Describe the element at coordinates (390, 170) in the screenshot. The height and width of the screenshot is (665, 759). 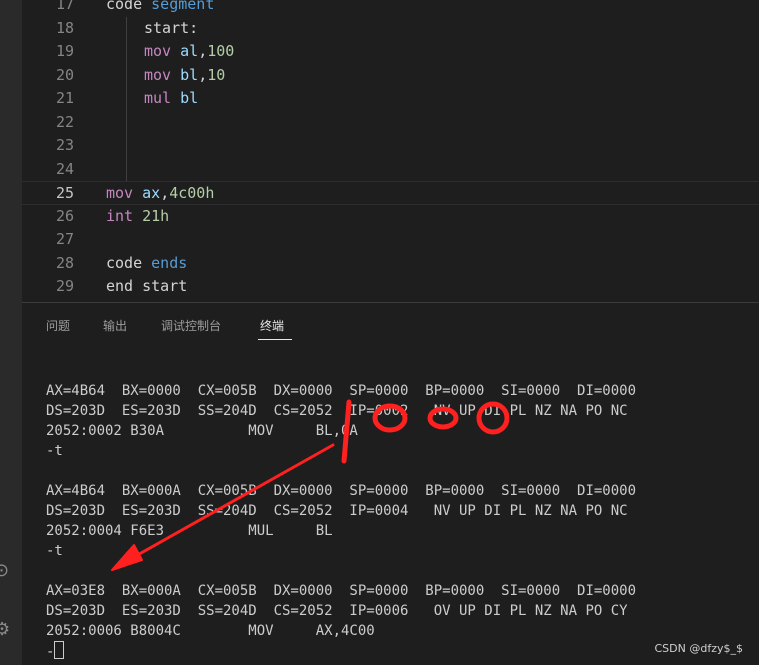
I see `editor-line: 24` at that location.